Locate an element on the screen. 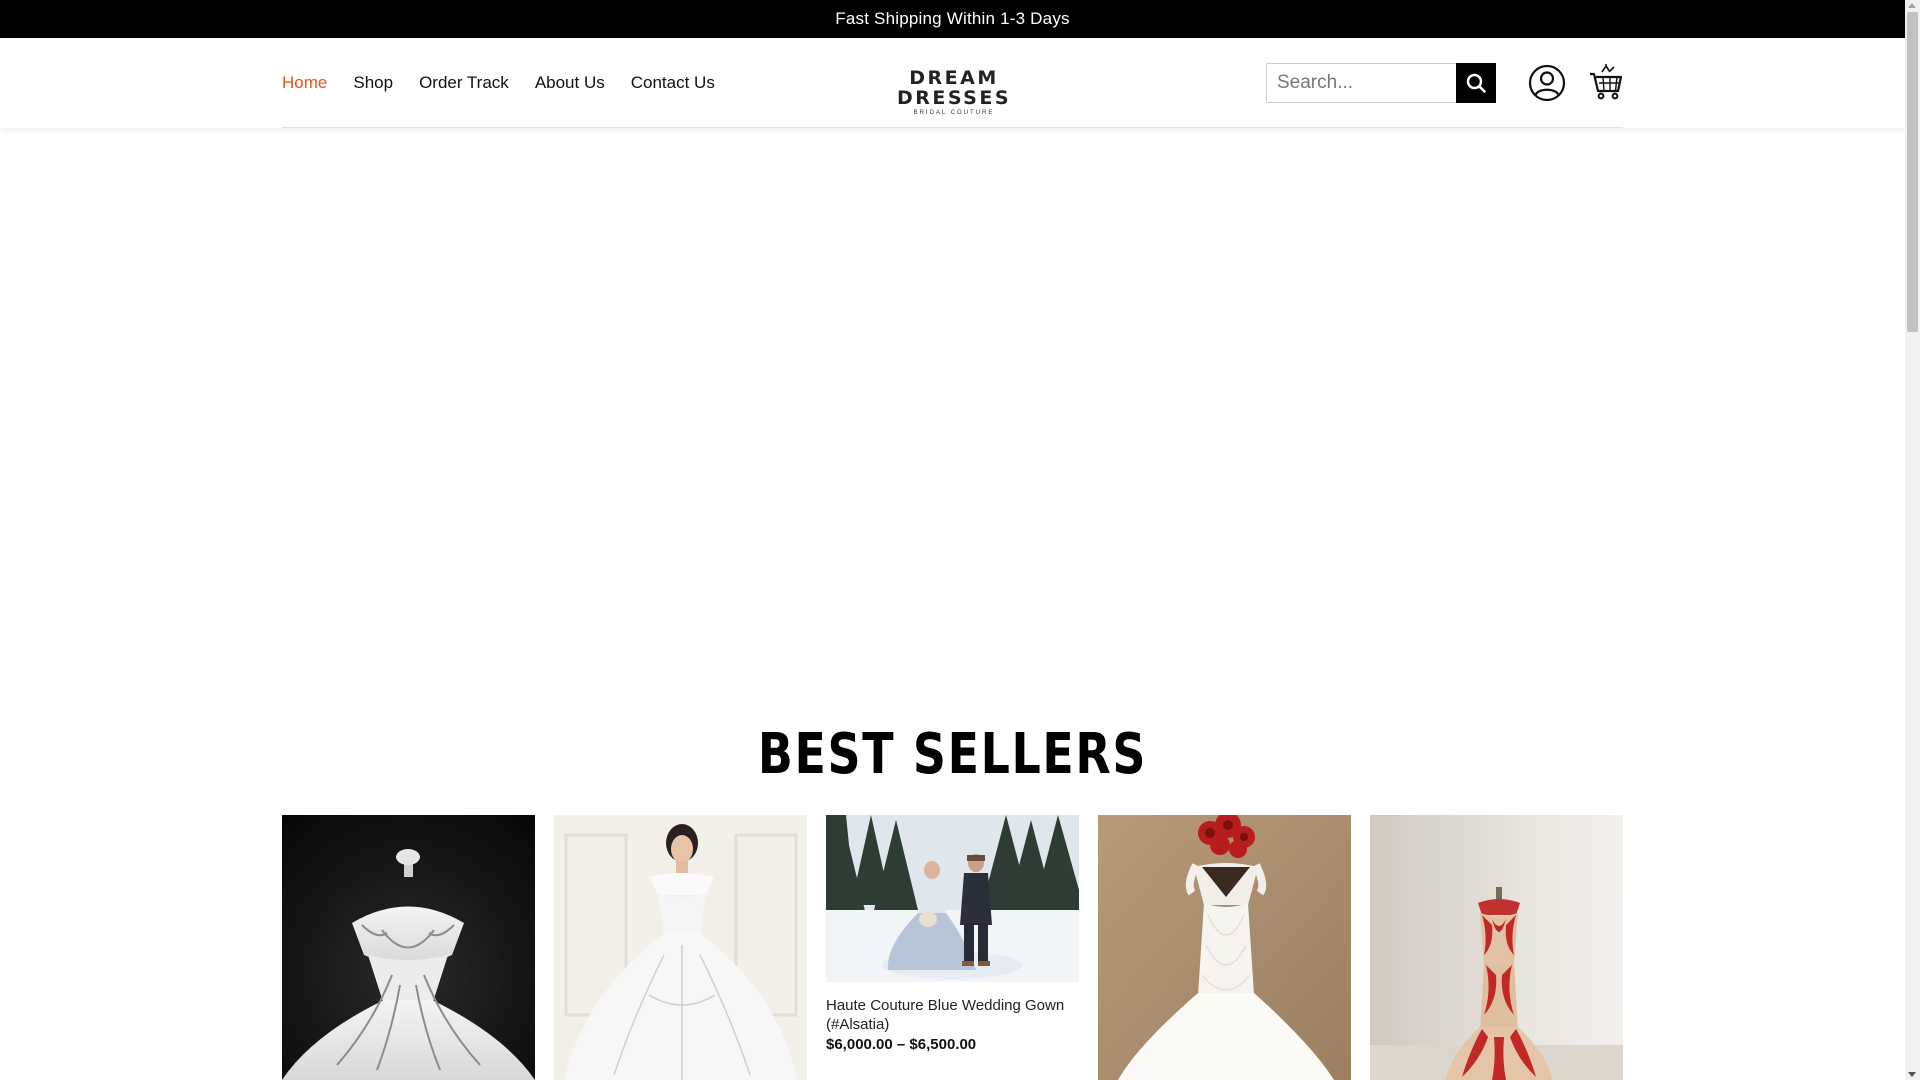  announcement-text: Fast Shipping Within 1-3 Days is located at coordinates (952, 18).